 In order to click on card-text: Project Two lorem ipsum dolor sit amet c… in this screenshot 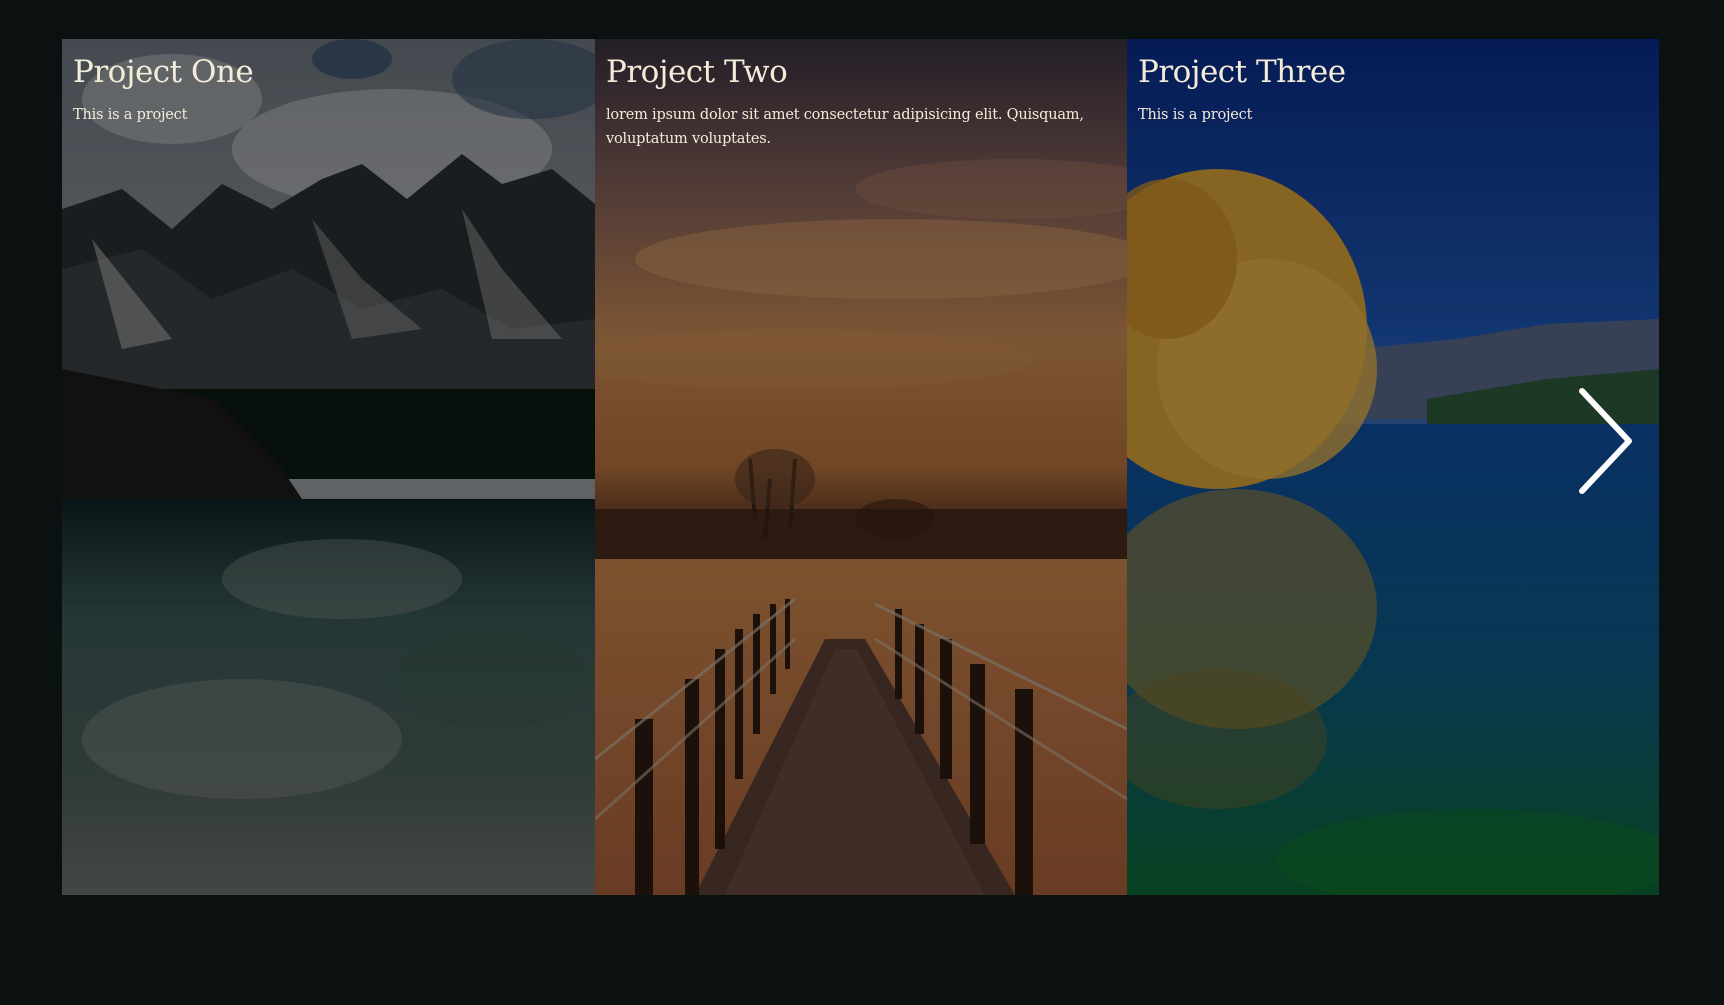, I will do `click(861, 99)`.